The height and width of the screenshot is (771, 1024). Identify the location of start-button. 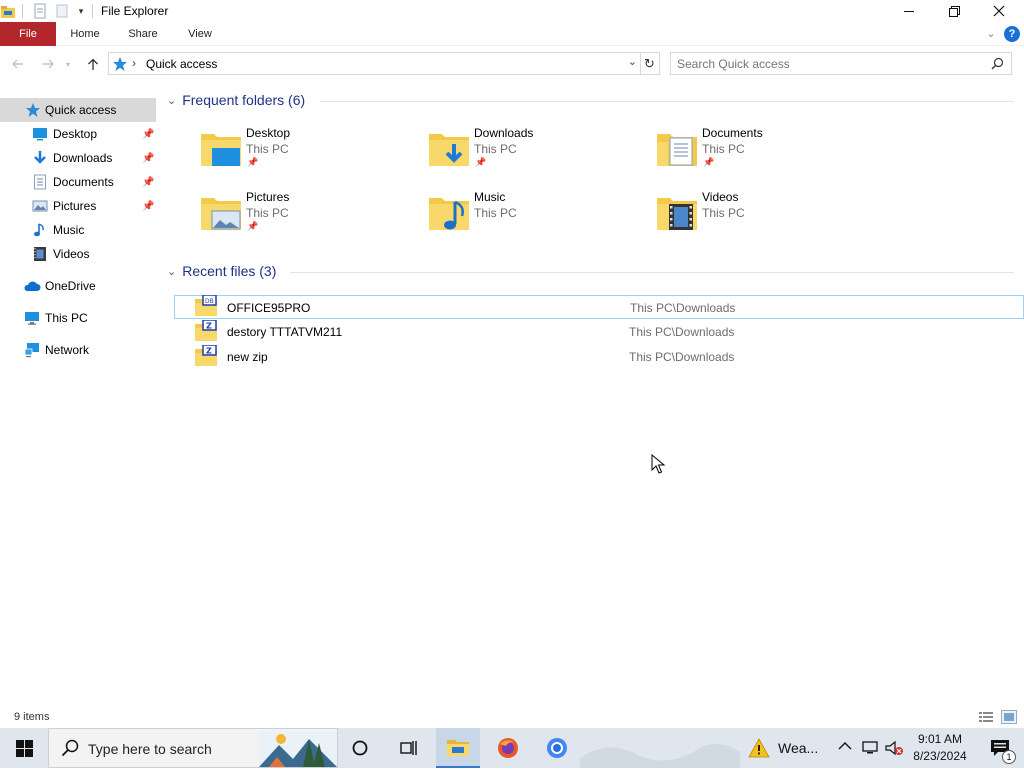
(24, 748).